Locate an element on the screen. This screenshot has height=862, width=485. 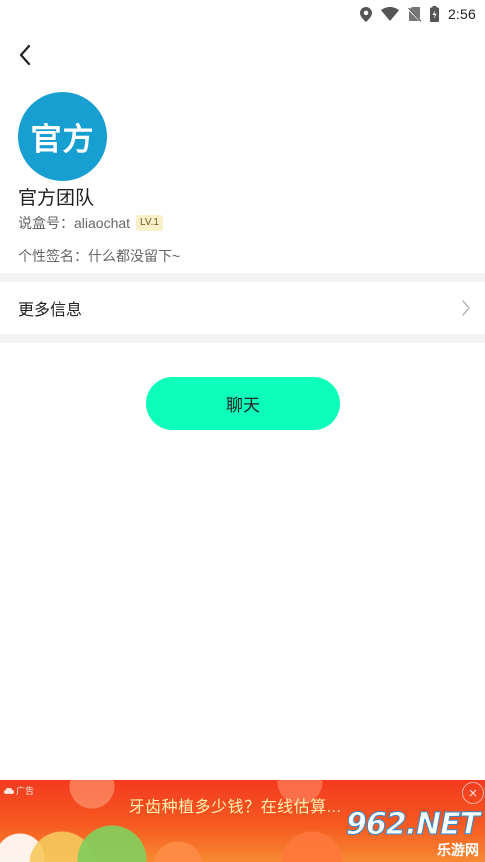
avatar: 官方 is located at coordinates (62, 136).